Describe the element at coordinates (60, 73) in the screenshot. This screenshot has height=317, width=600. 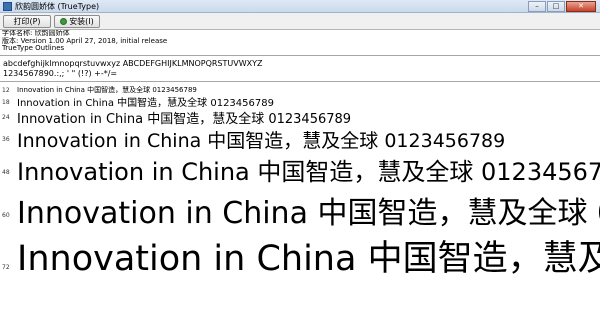
I see `charset-digits: 1234567890.:,; ' " (!?) +-*/=` at that location.